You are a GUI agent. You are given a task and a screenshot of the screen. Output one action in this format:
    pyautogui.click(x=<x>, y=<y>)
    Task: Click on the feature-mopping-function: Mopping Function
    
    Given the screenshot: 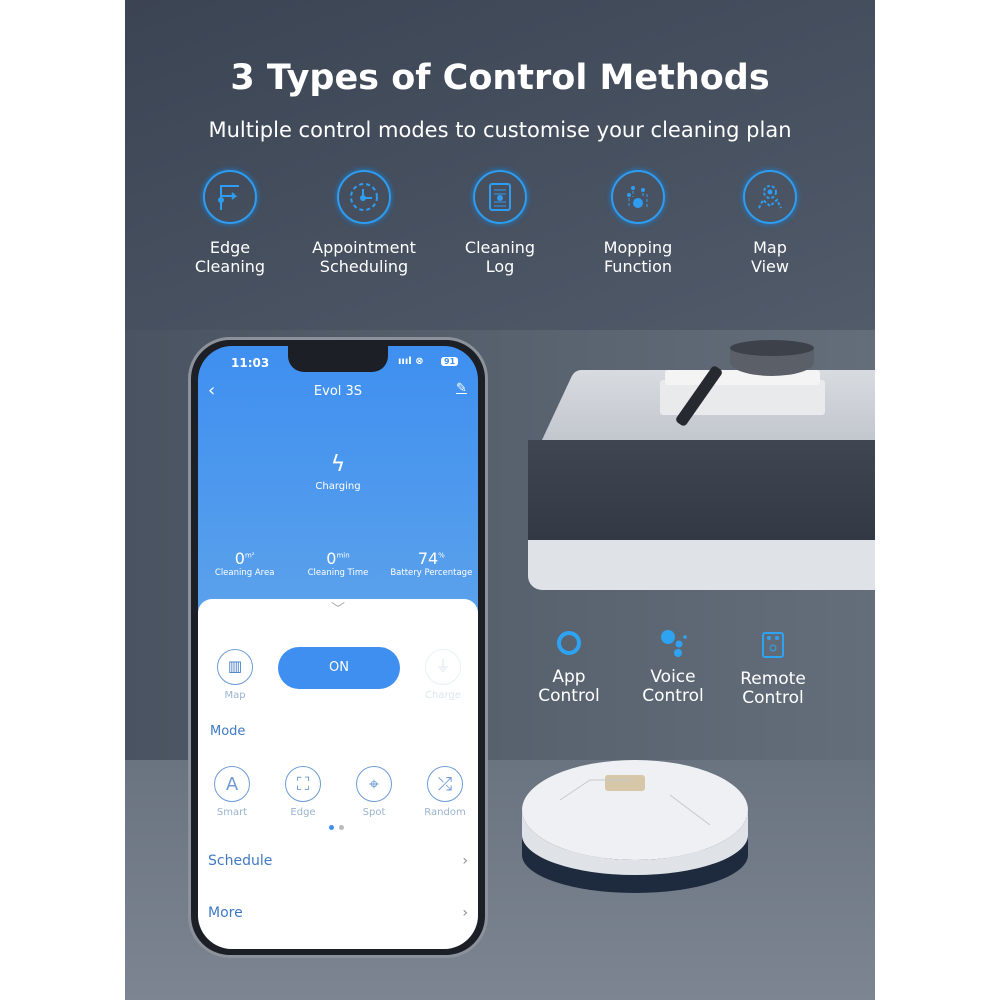 What is the action you would take?
    pyautogui.click(x=638, y=223)
    